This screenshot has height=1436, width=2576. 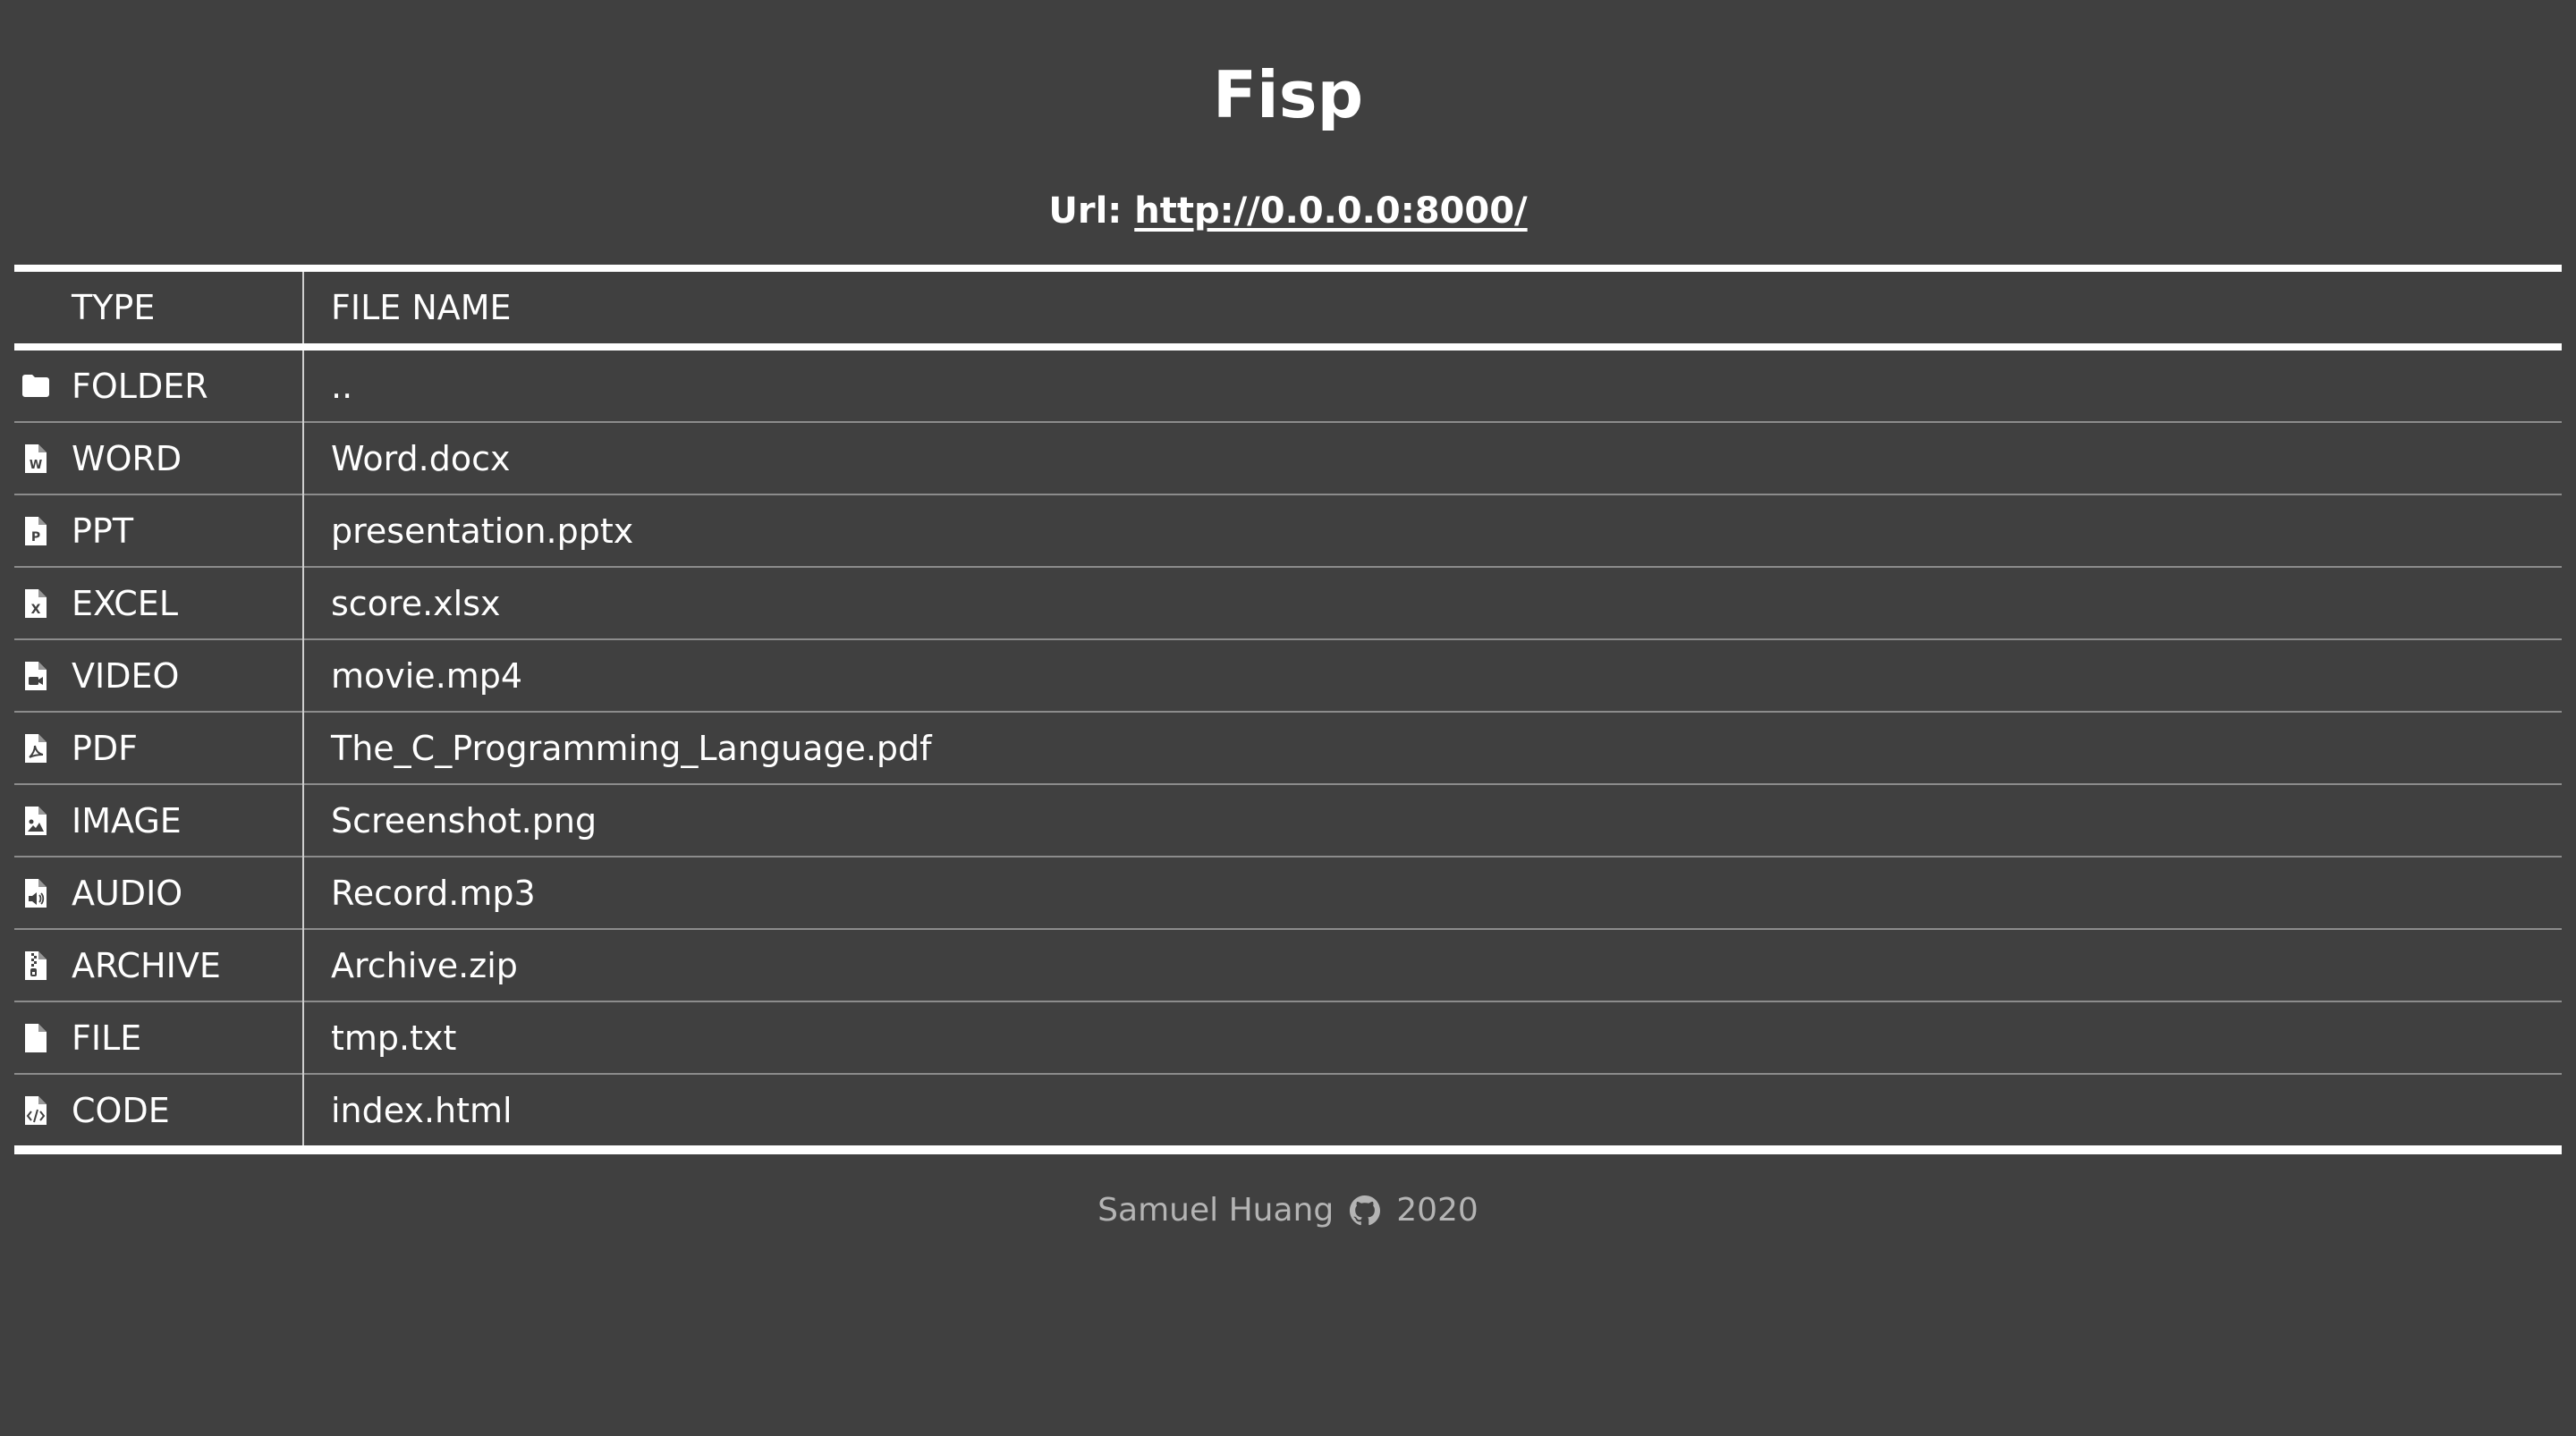 I want to click on file-name-link: Word.docx, so click(x=1432, y=458).